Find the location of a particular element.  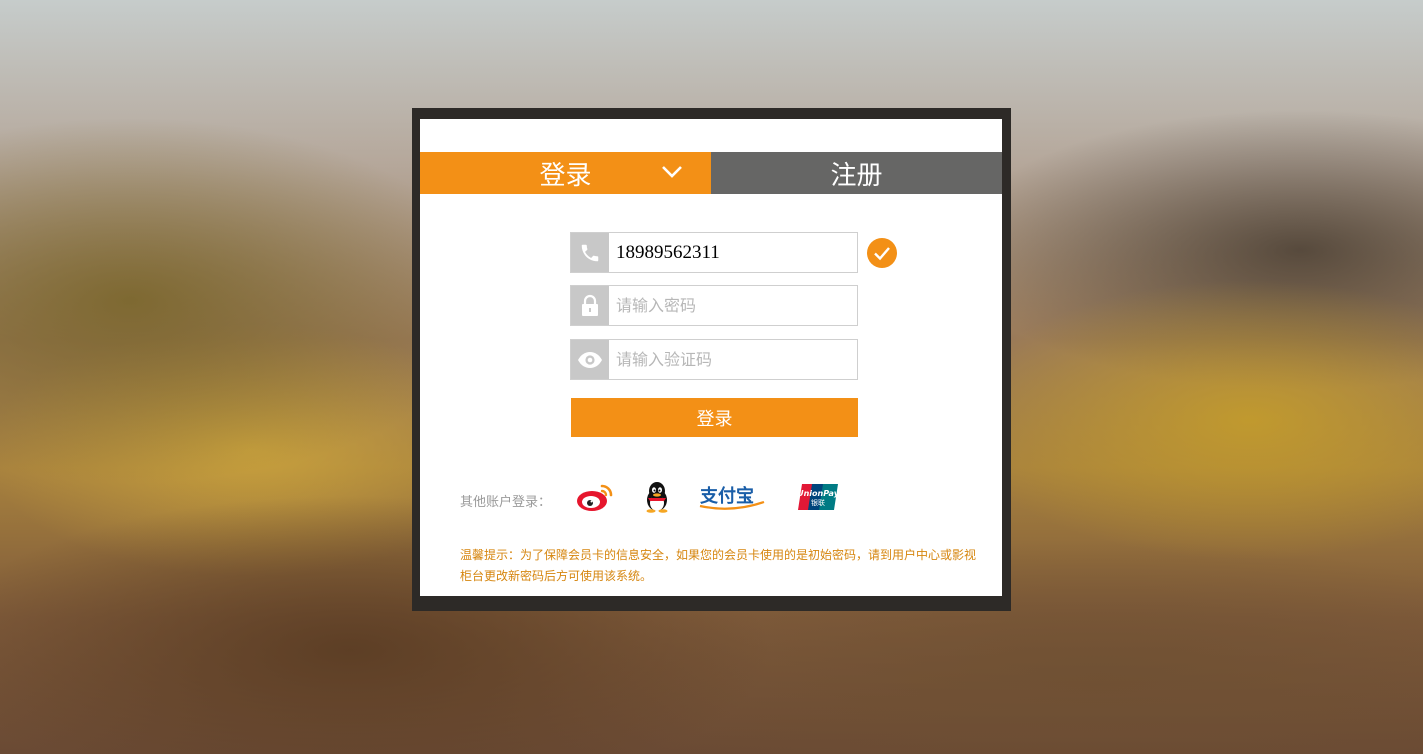

unionpay-text: UnionPay is located at coordinates (818, 493).